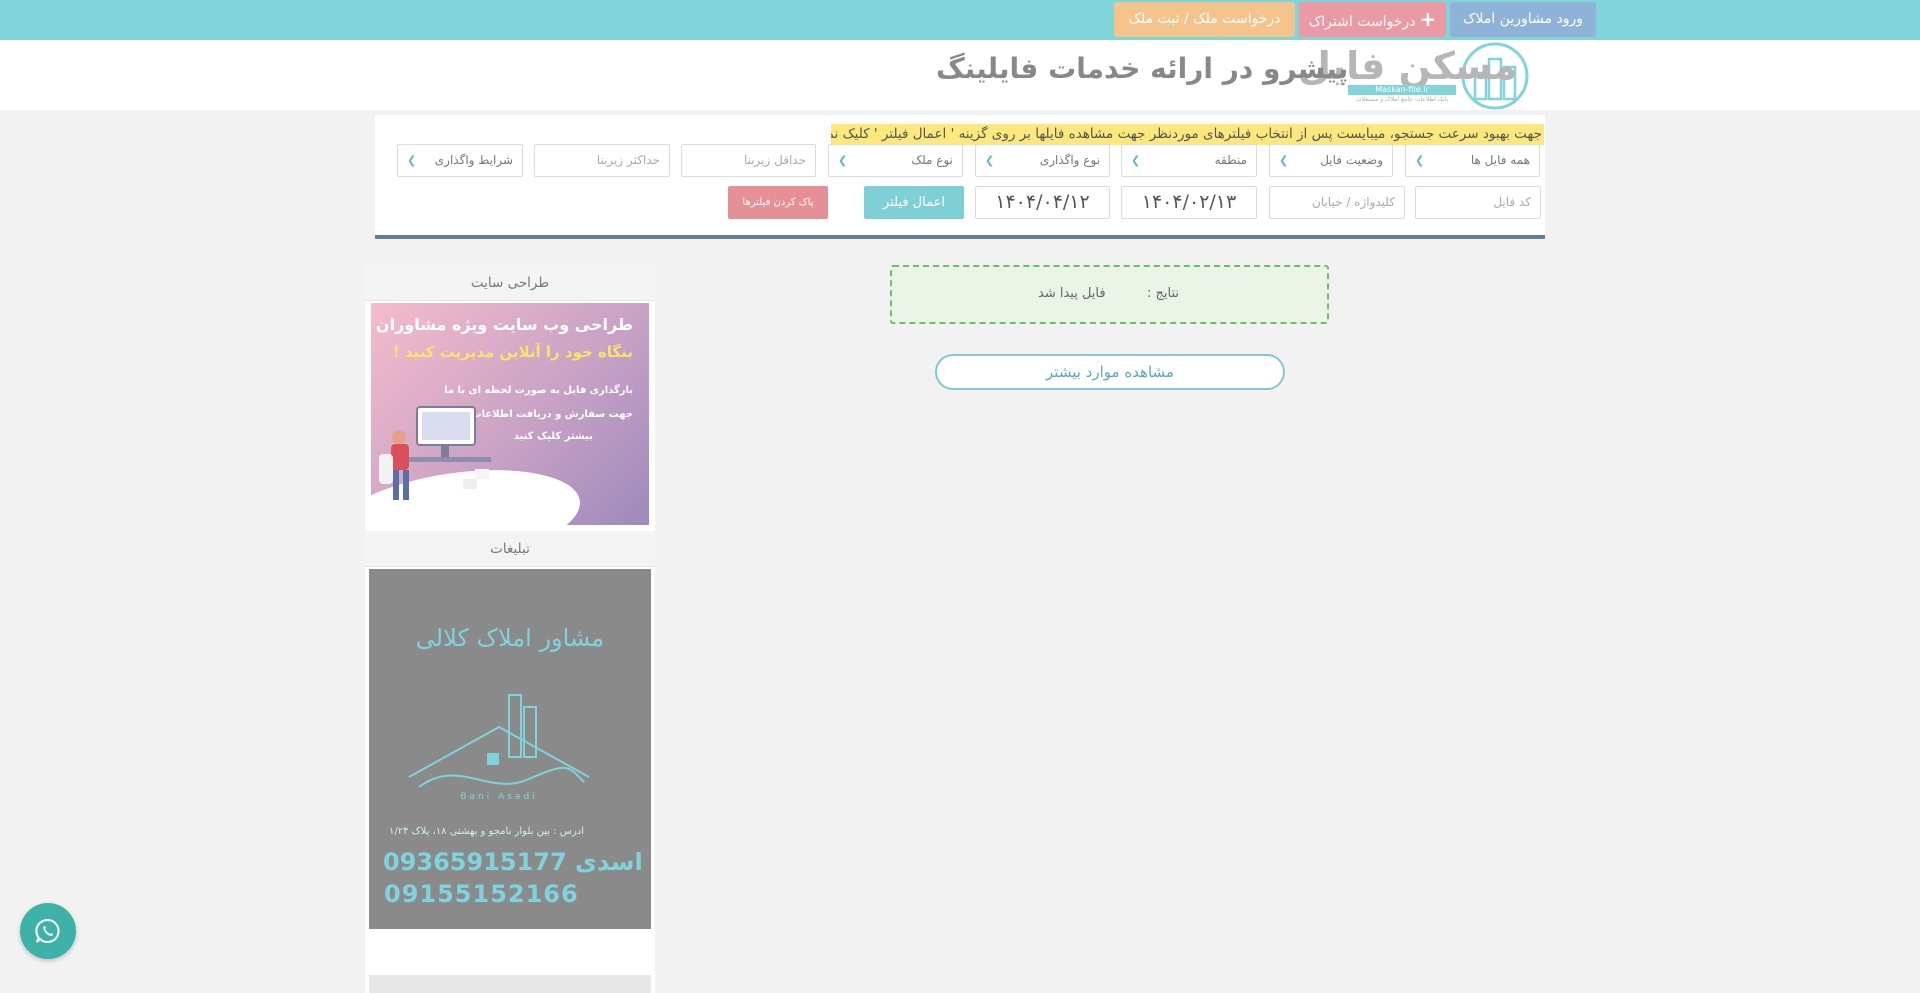 This screenshot has width=1920, height=993. Describe the element at coordinates (473, 160) in the screenshot. I see `transfer-terms-label: شرایط واگذاری` at that location.